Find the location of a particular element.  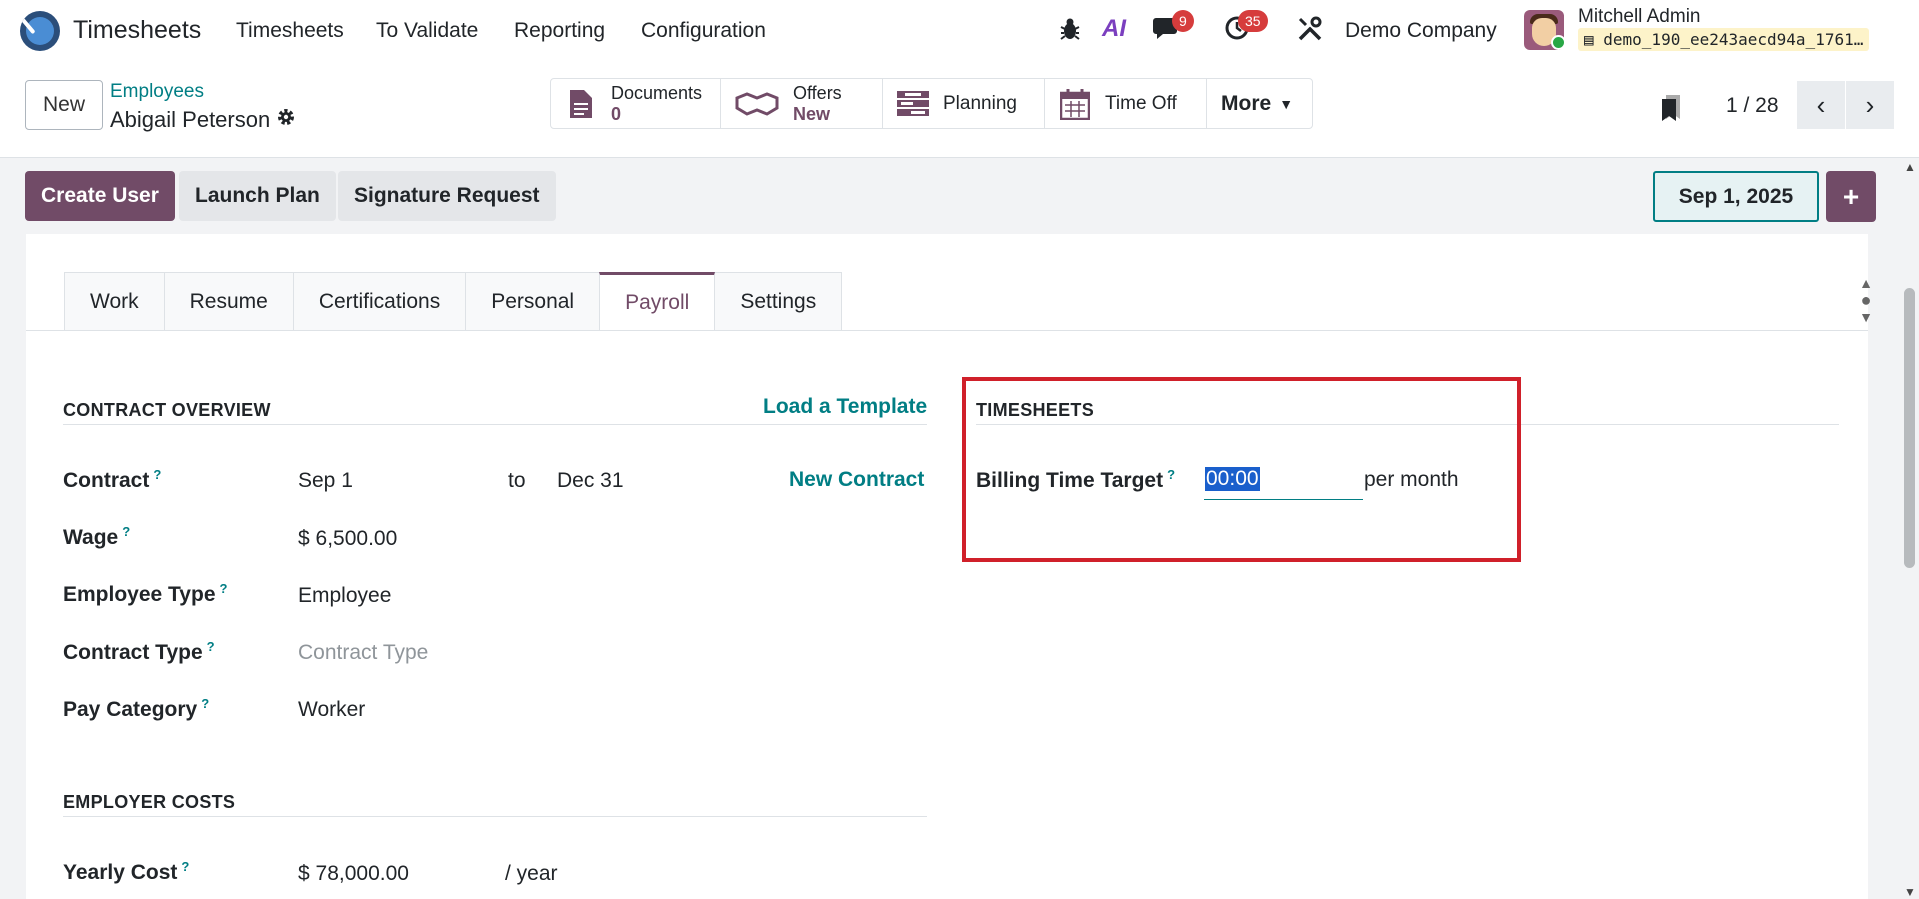

chevron-right-icon: › is located at coordinates (1870, 104).